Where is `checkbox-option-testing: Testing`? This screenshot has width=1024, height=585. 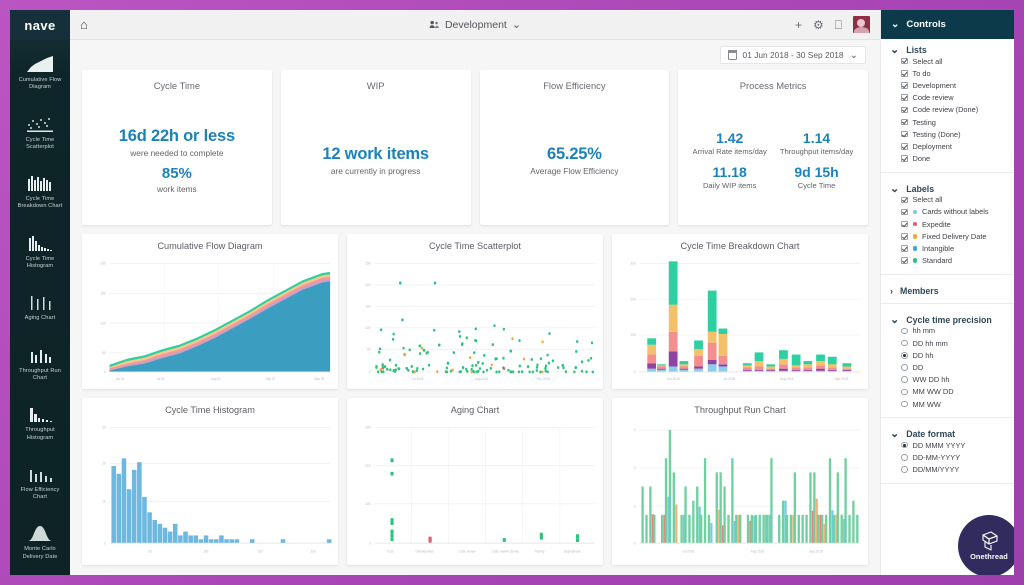
checkbox-option-testing: Testing is located at coordinates (947, 122).